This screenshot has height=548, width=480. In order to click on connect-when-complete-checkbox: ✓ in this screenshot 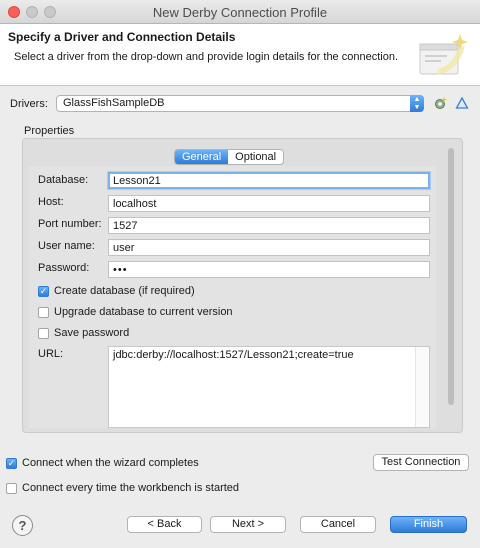, I will do `click(11, 463)`.